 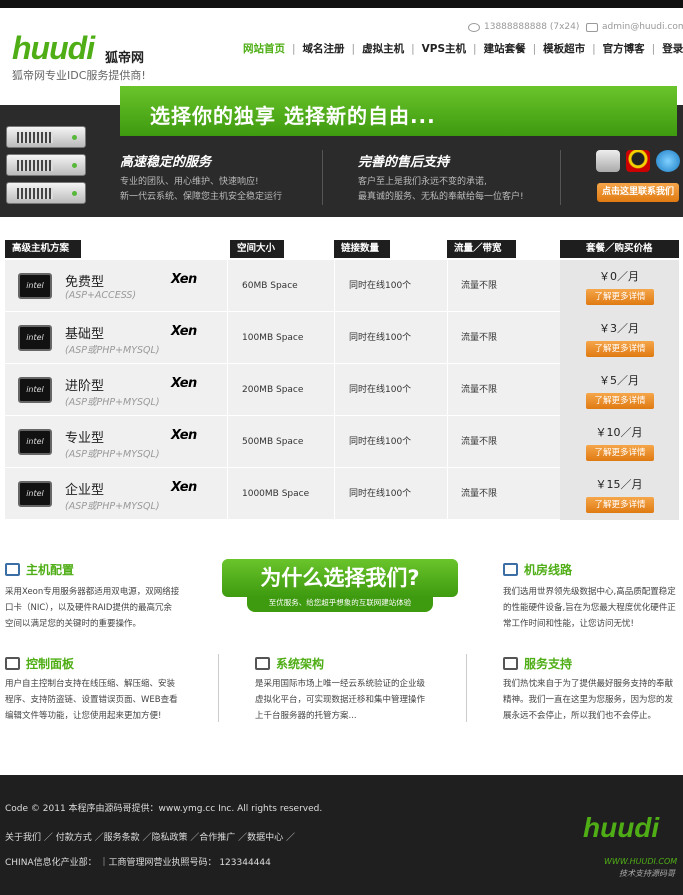 I want to click on nav-hosting: 虚拟主机, so click(x=383, y=48).